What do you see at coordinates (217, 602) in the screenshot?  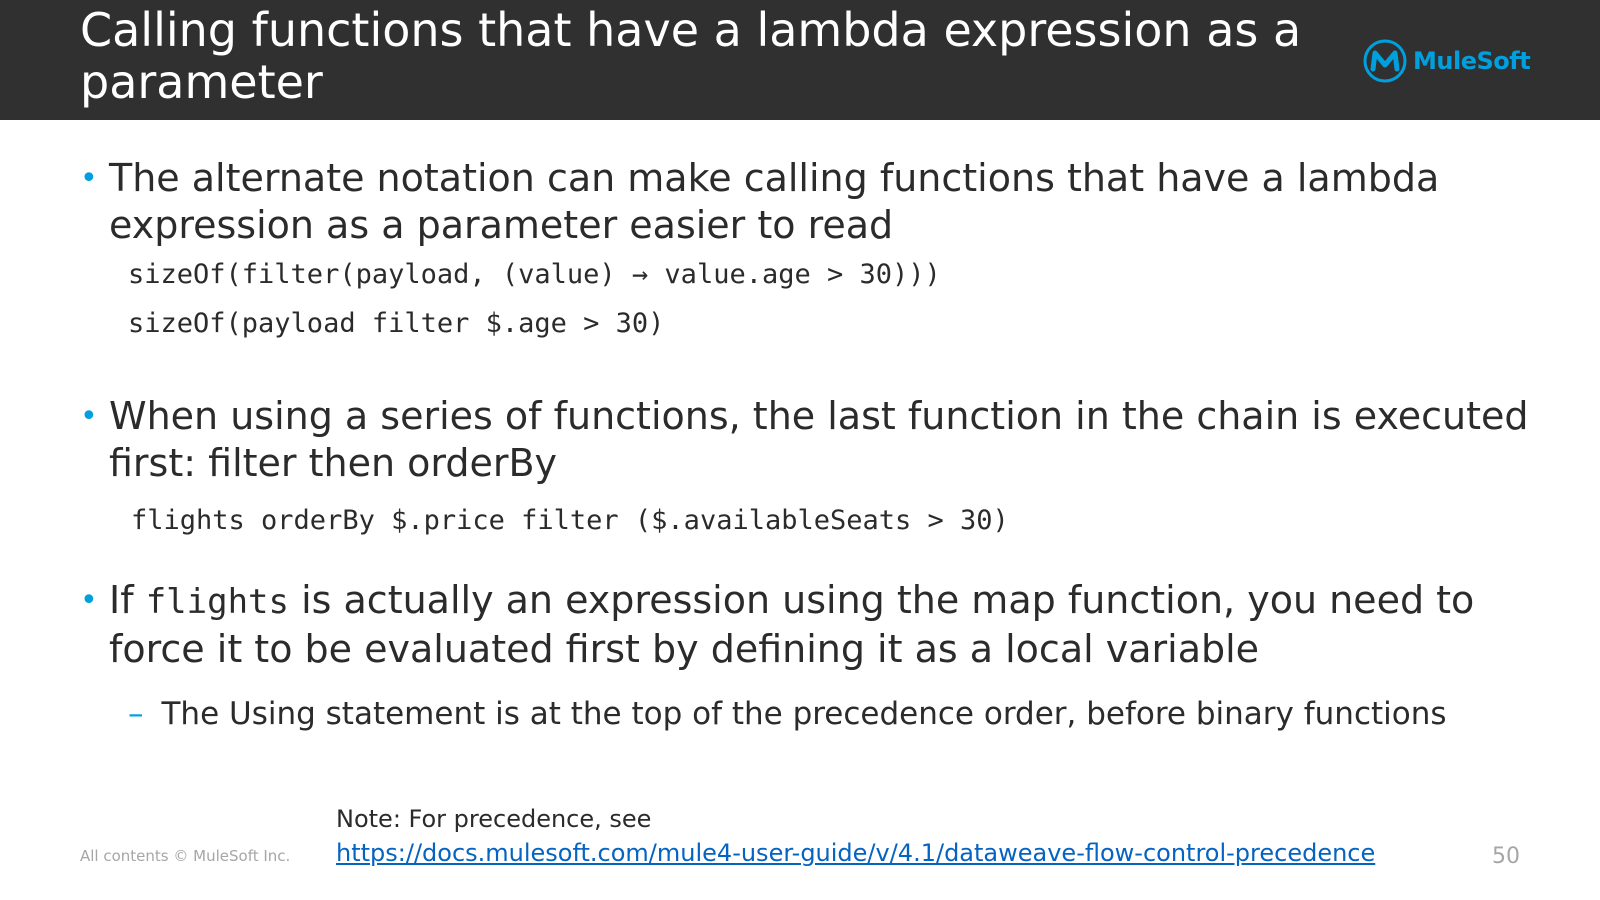 I see `inline-code: flights` at bounding box center [217, 602].